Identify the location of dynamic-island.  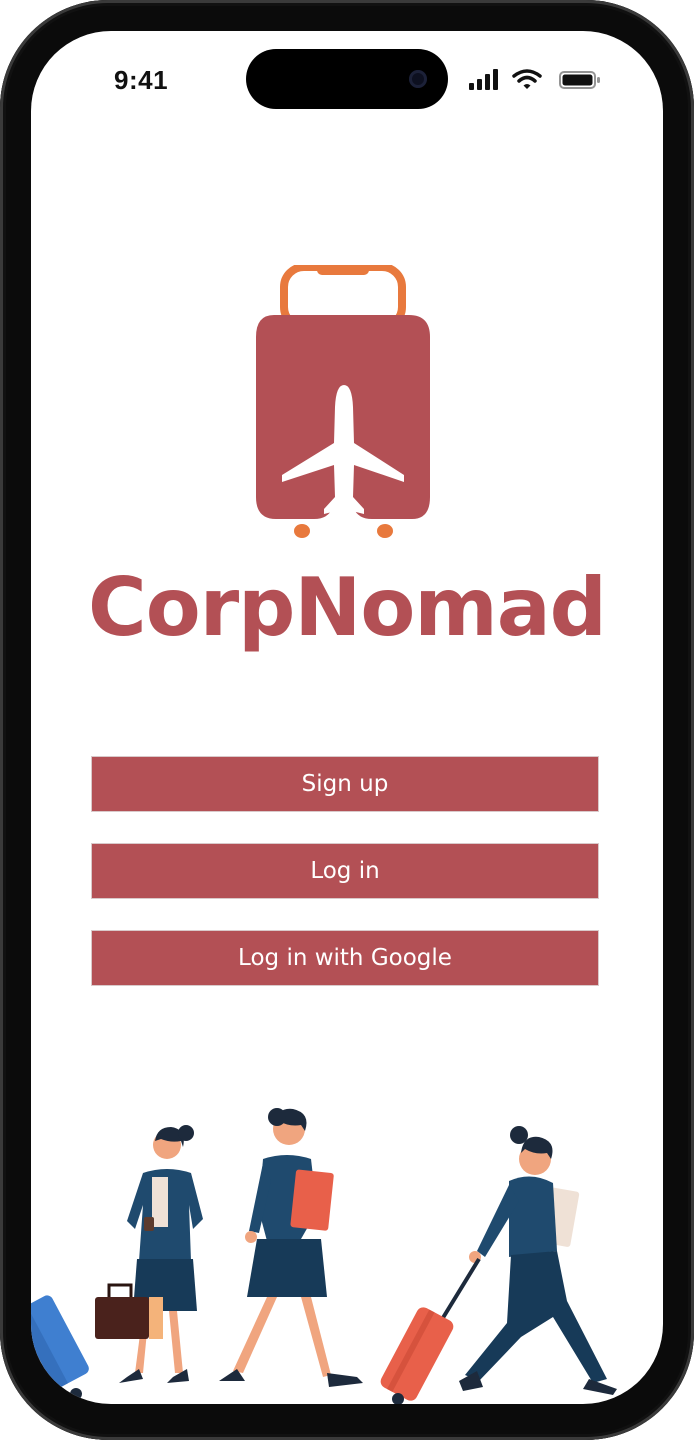
(347, 79).